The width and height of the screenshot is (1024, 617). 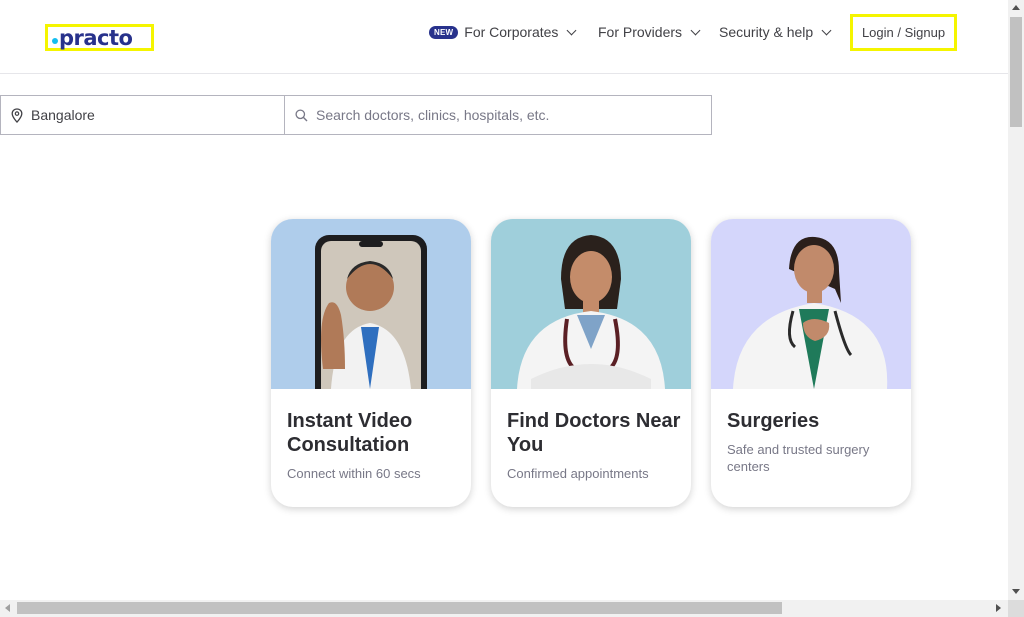 I want to click on location-value: Bangalore, so click(x=63, y=115).